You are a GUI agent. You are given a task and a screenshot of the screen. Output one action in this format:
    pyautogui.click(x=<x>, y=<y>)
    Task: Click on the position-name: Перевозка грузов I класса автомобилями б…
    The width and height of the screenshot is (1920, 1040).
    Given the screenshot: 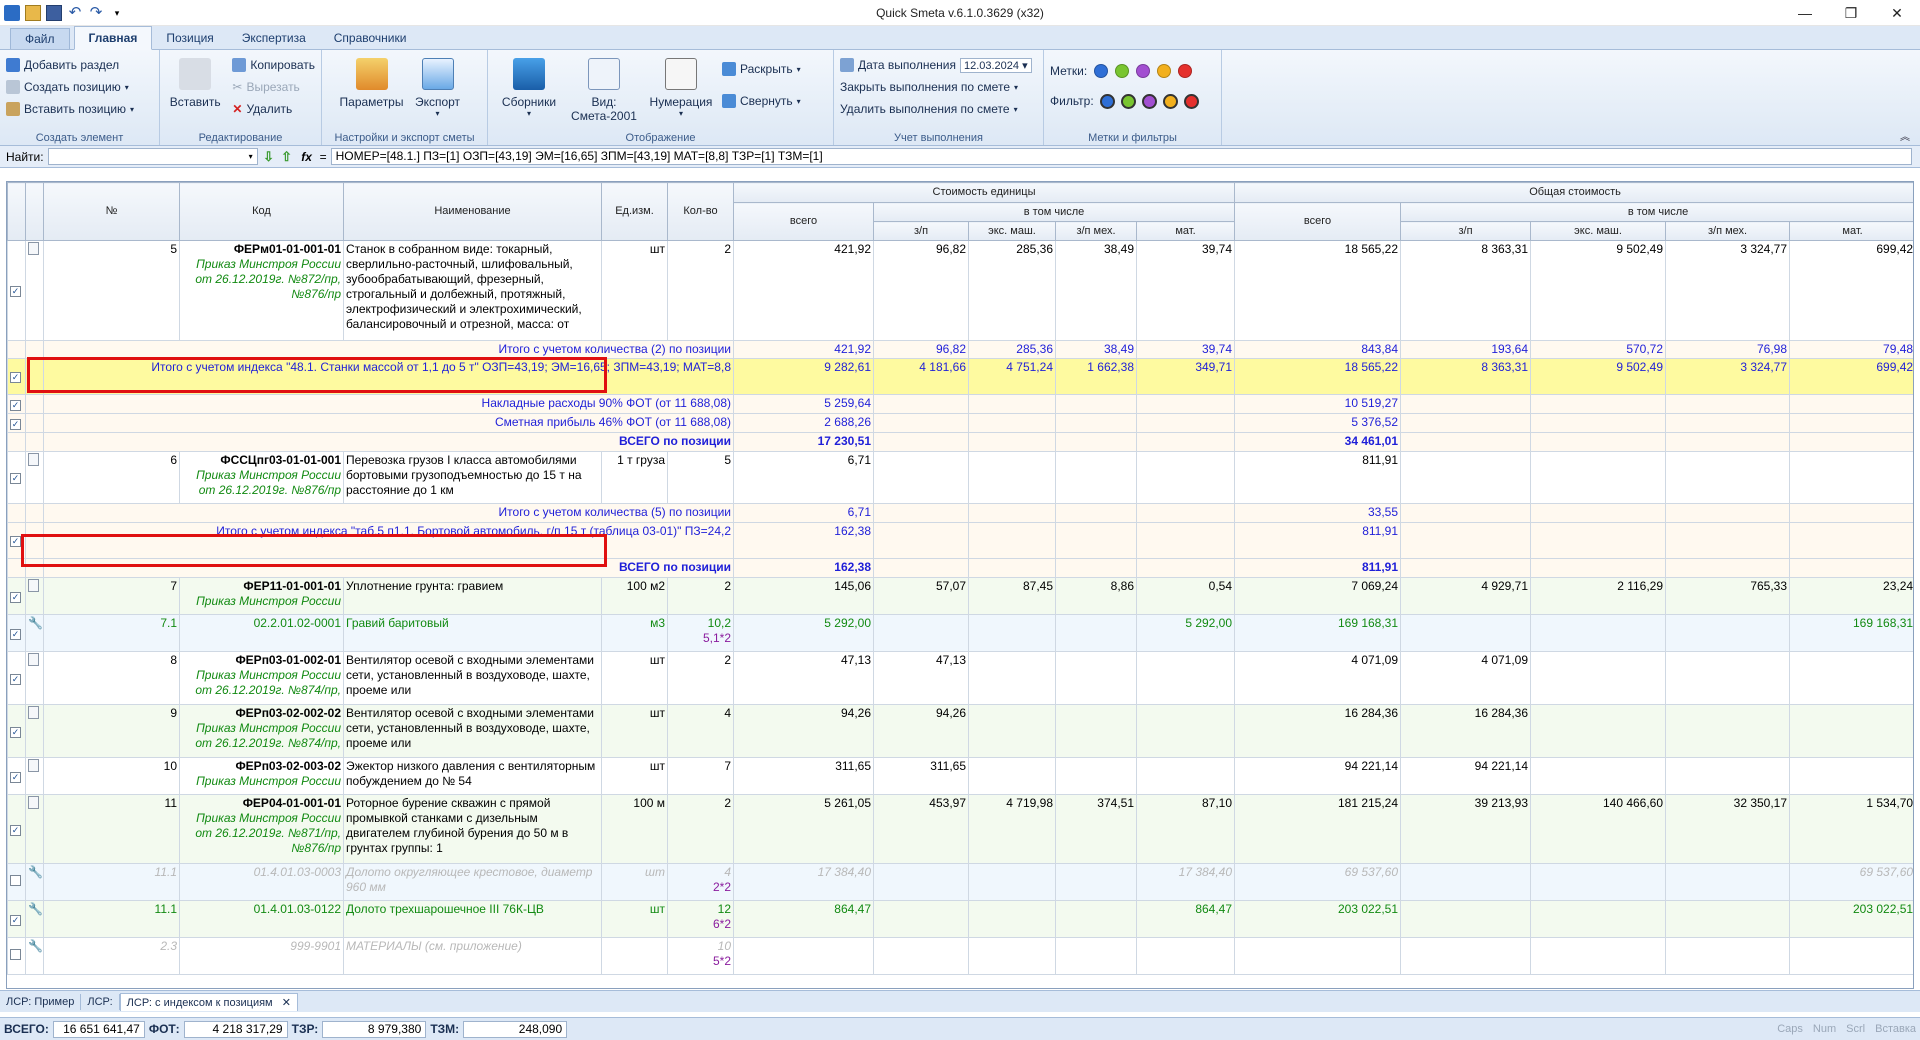 What is the action you would take?
    pyautogui.click(x=472, y=477)
    